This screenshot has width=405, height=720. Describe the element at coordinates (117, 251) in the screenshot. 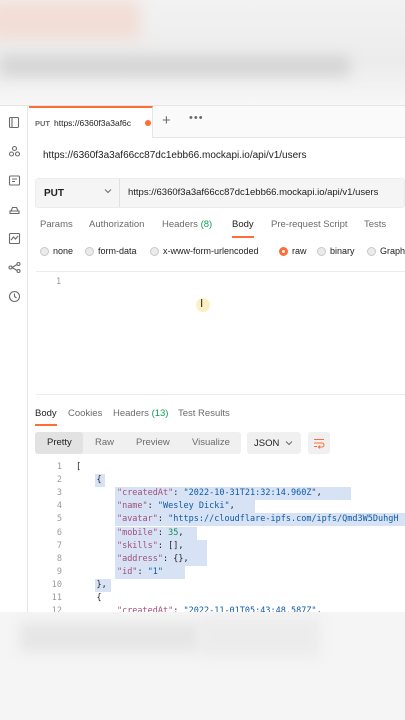

I see `body-option-label: form-data` at that location.